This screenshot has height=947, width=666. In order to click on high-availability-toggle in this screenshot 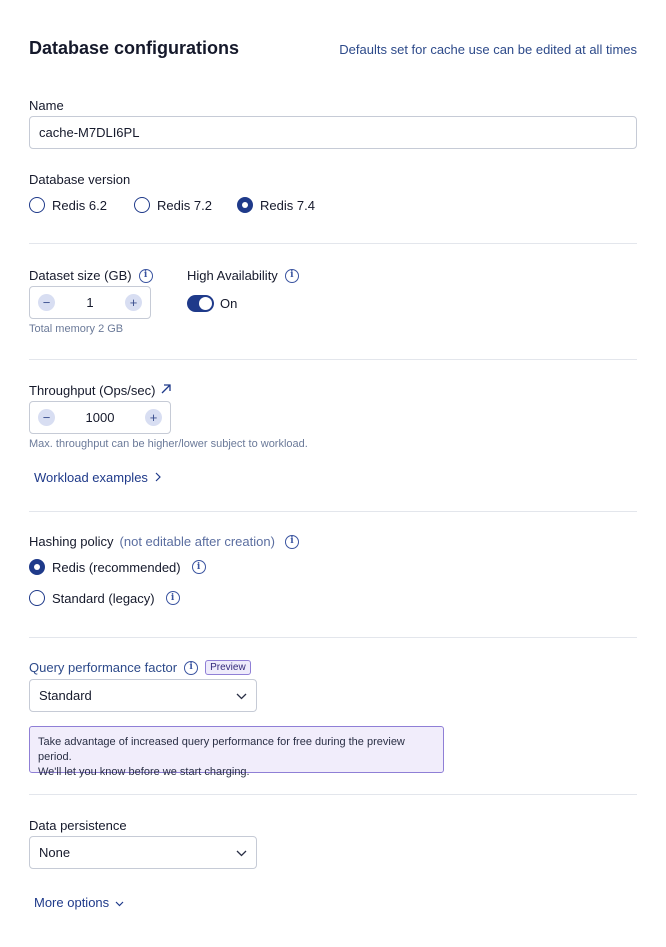, I will do `click(200, 303)`.